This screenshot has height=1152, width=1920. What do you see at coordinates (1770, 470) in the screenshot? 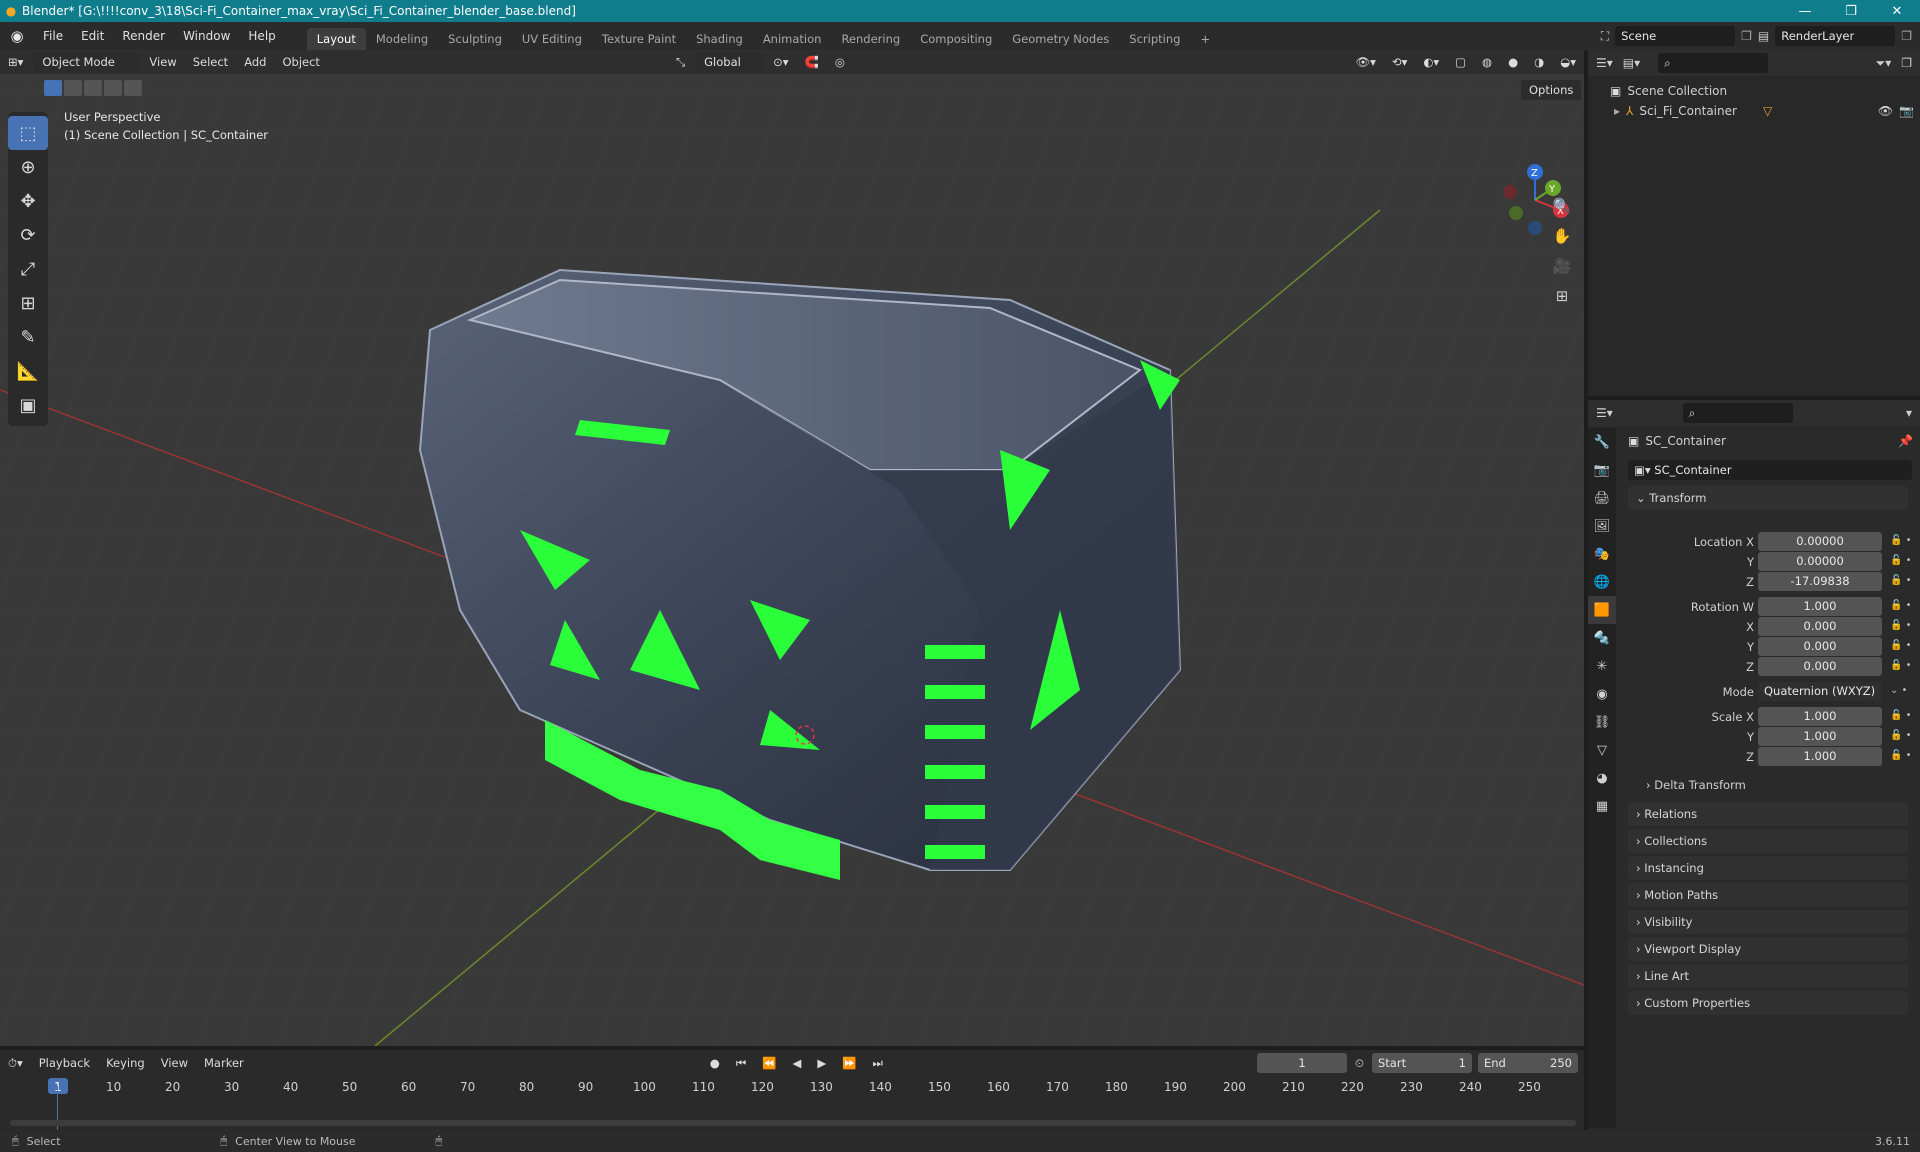
I see `object-datablock-field: ▣▾ SC_Container` at bounding box center [1770, 470].